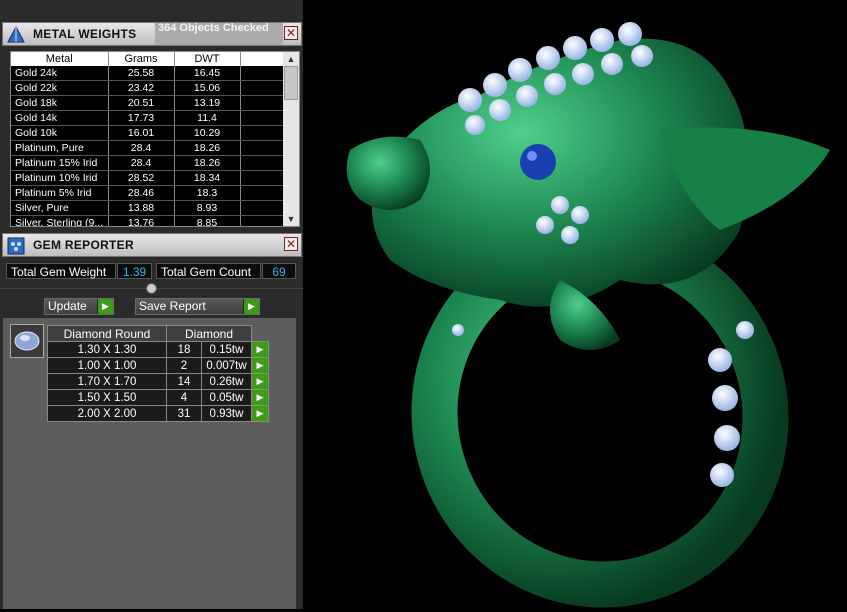 The image size is (847, 612). I want to click on objects-checked: 364 Objects Checked, so click(219, 34).